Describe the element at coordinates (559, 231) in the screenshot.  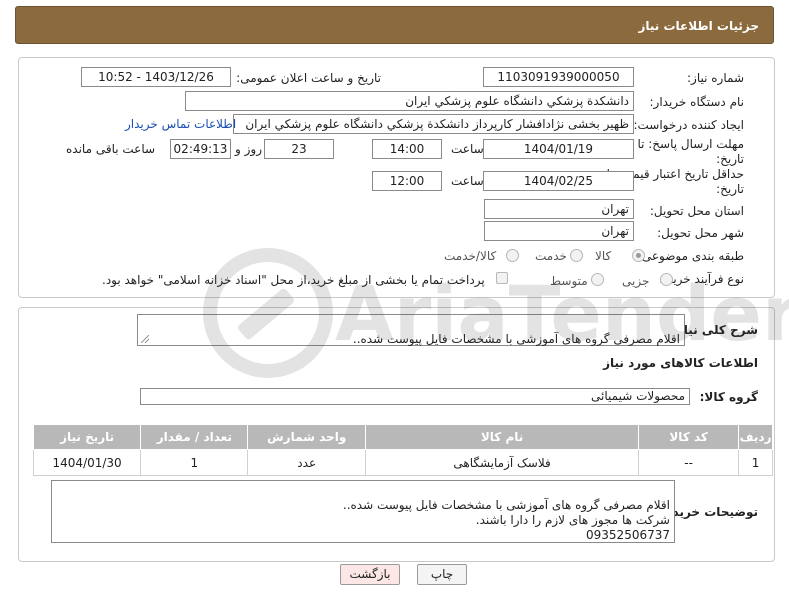
I see `city-field: تهران` at that location.